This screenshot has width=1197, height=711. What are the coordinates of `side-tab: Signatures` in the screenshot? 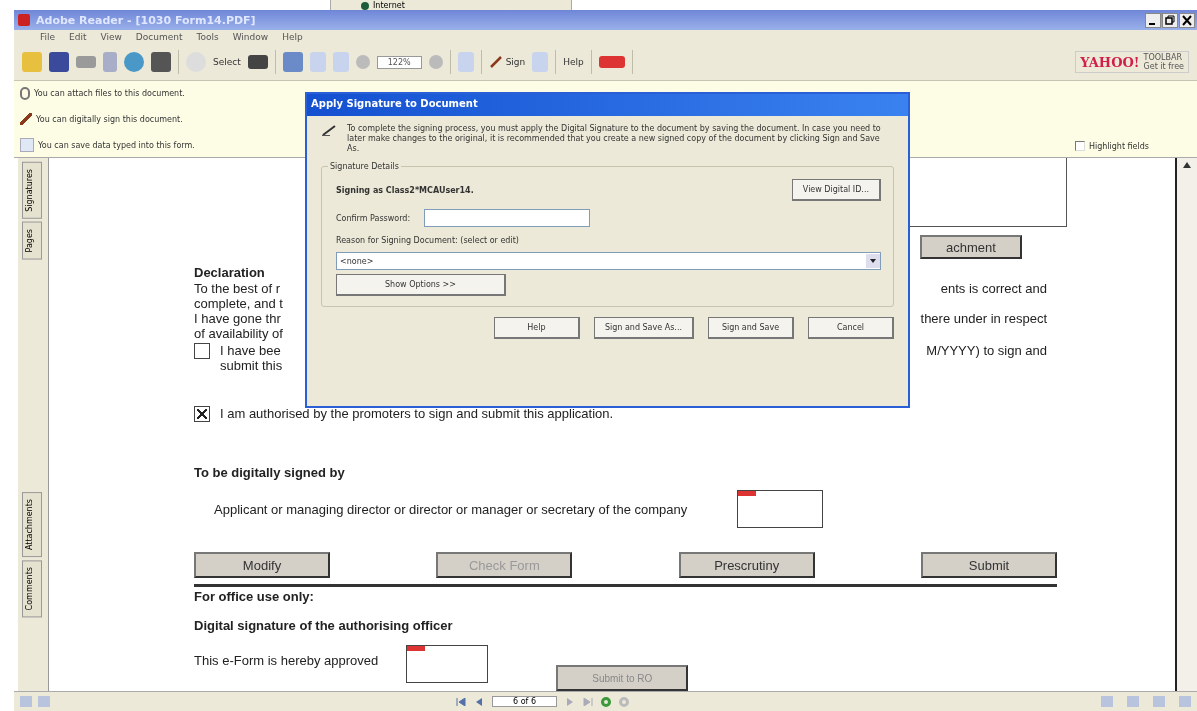 It's located at (32, 190).